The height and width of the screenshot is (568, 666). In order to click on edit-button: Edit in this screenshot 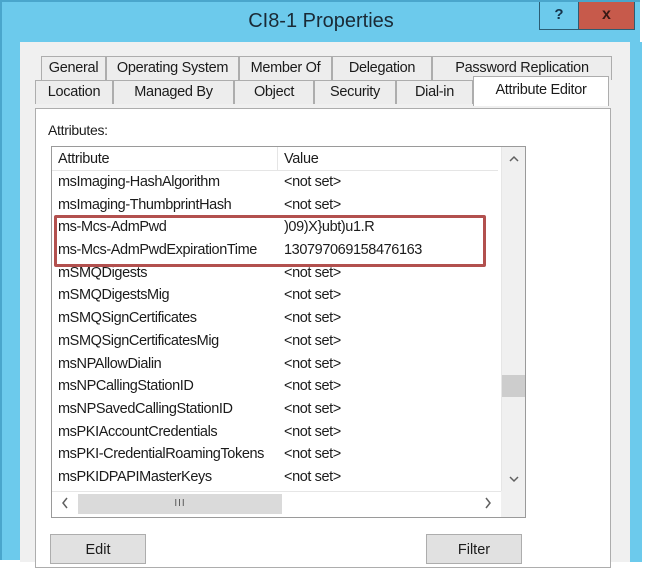, I will do `click(98, 549)`.